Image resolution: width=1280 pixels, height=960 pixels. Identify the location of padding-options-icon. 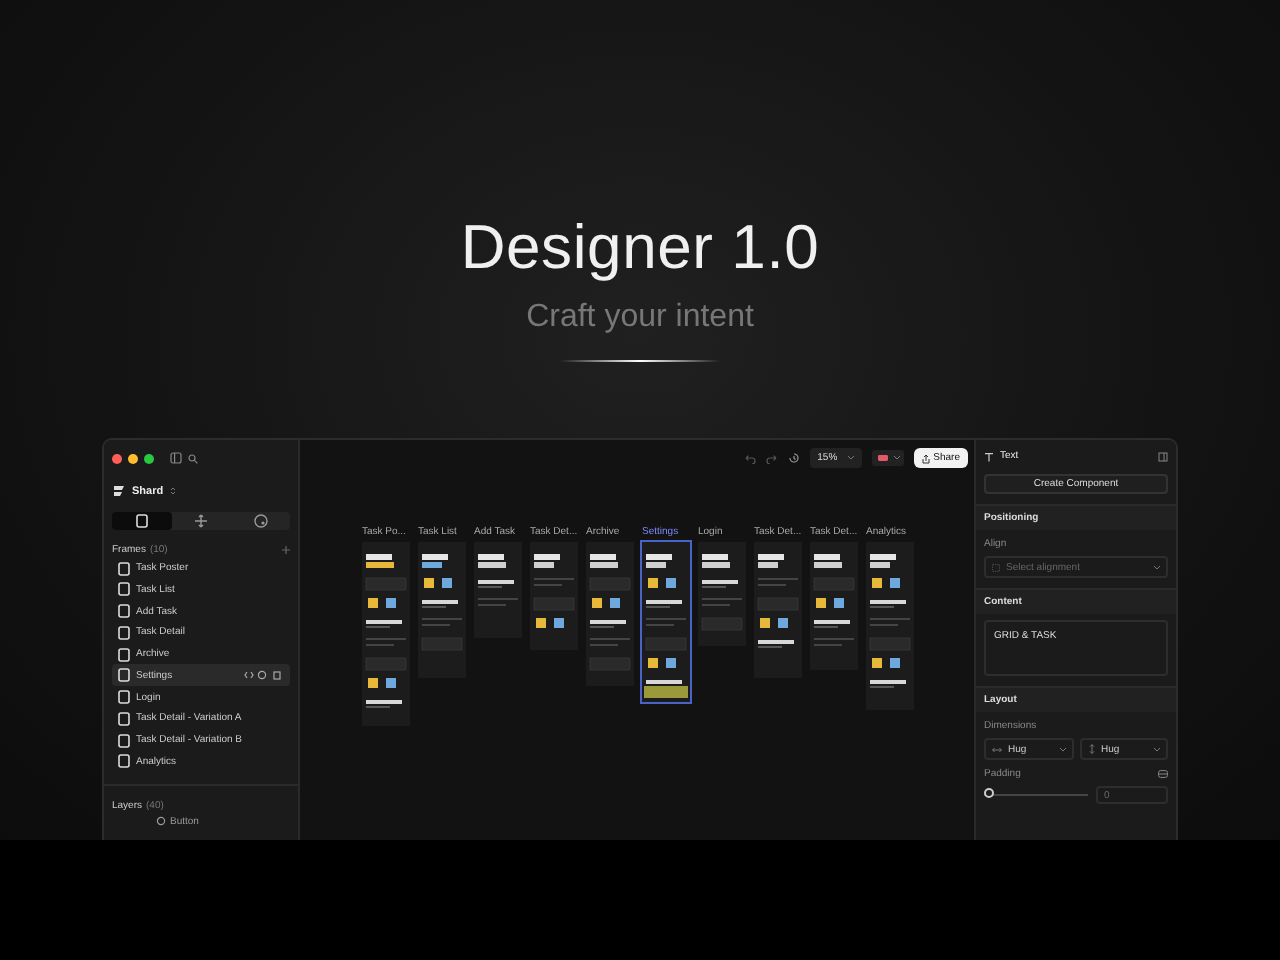
(1163, 774).